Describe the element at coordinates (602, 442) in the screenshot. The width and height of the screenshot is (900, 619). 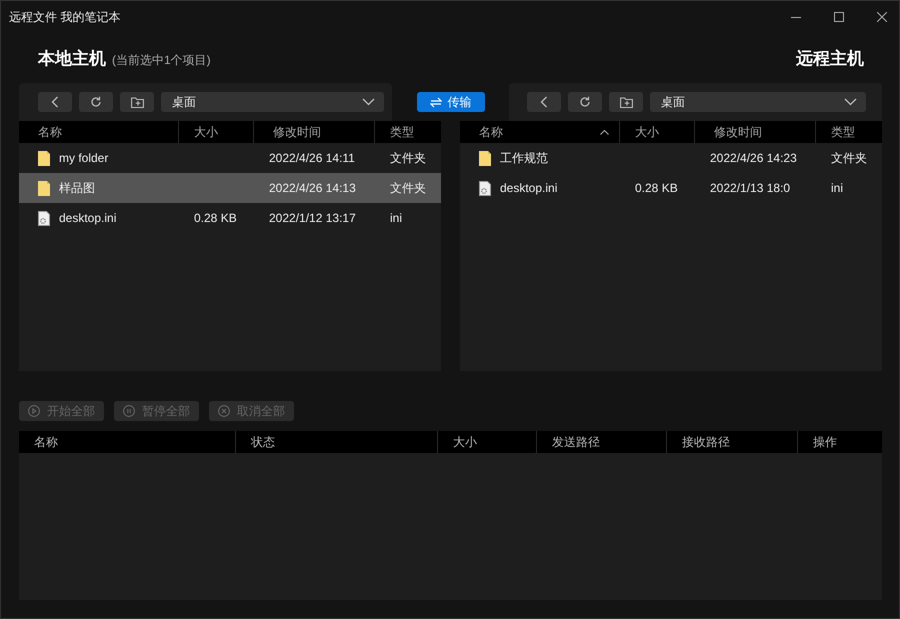
I see `column-header: 发送路径` at that location.